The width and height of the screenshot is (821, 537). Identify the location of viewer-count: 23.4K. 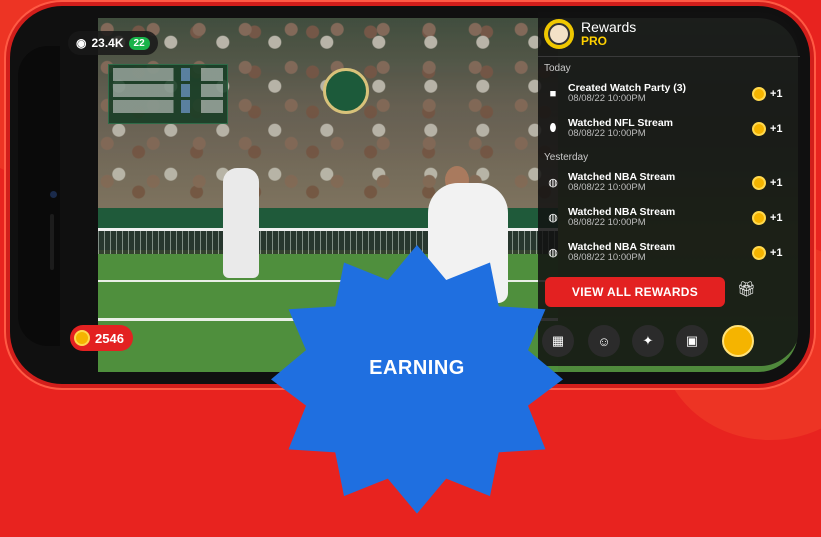
(107, 43).